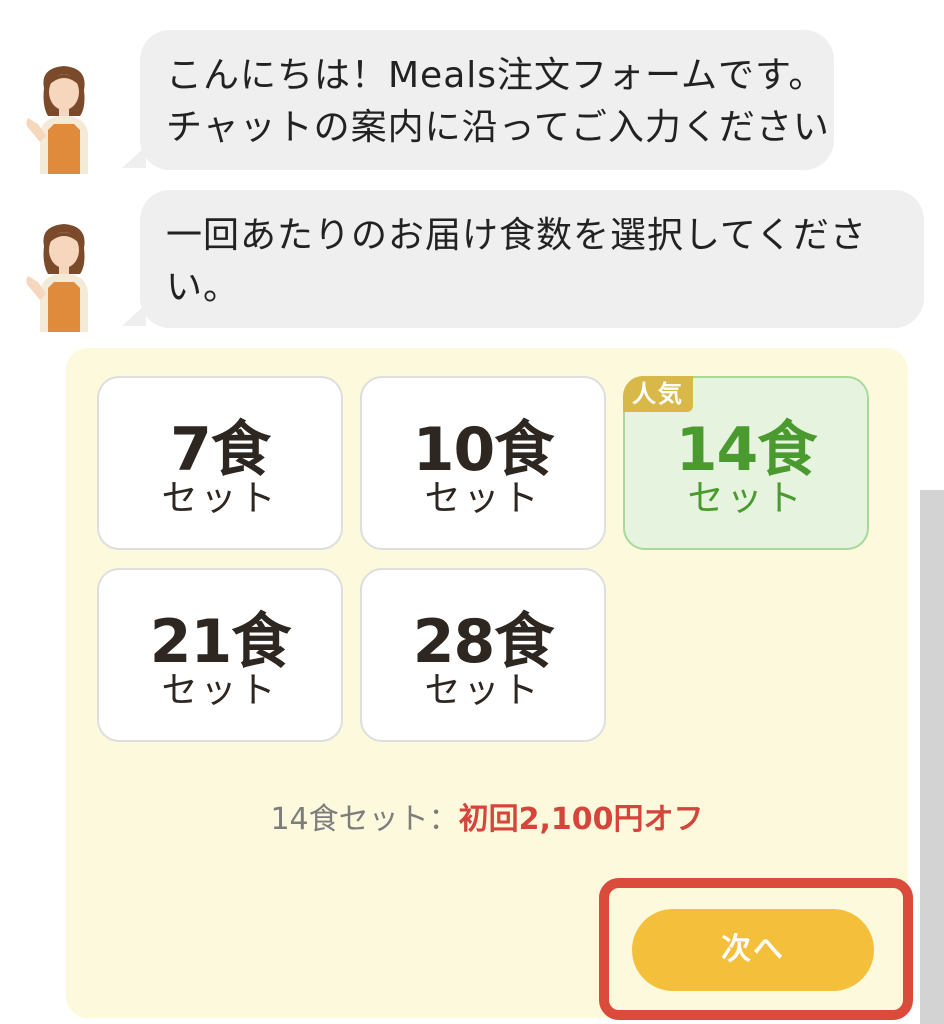  Describe the element at coordinates (523, 259) in the screenshot. I see `chat-bubble: 一回あたりのお届け食数を選択してくださ い。` at that location.